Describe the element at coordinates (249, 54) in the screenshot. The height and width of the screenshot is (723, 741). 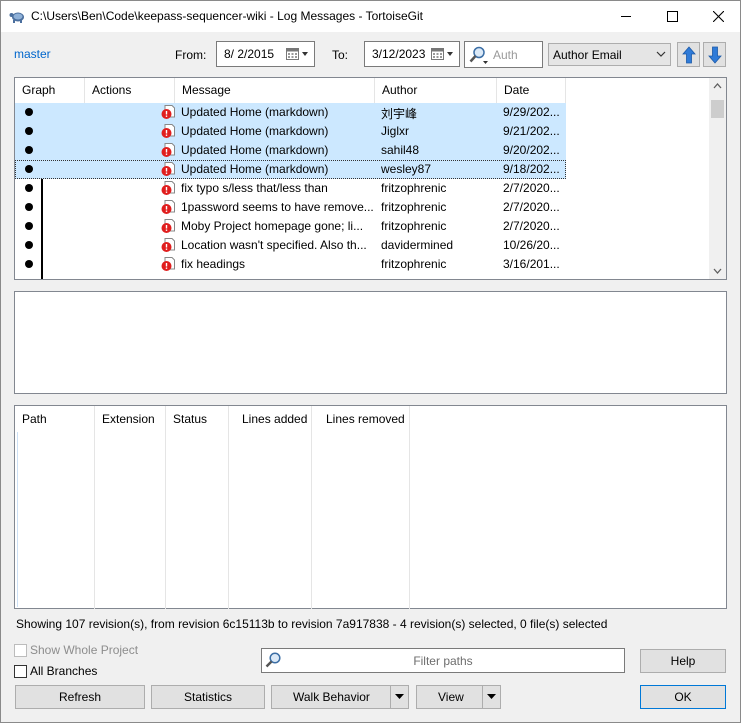
I see `from-date-value: 8/ 2/2015` at that location.